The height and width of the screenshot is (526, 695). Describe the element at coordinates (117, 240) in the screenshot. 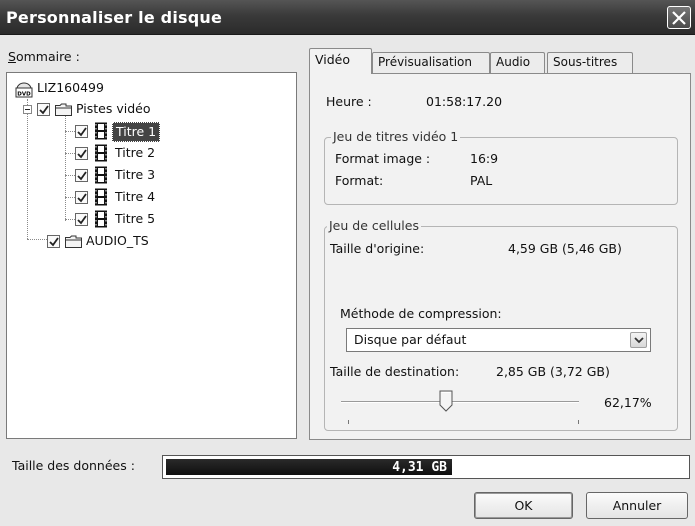

I see `tree-label-audio: AUDIO_TS` at that location.